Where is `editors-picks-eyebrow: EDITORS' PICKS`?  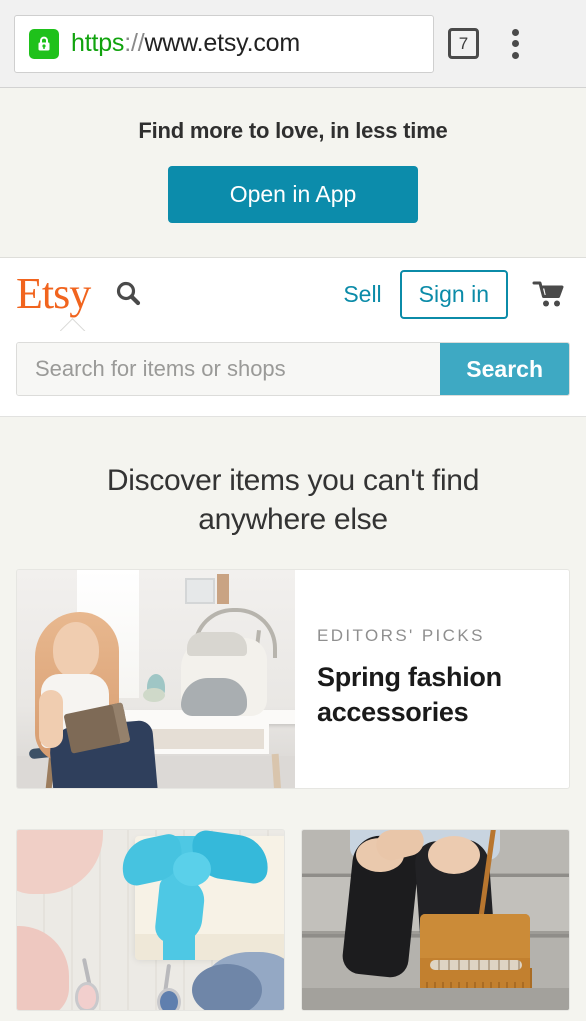 editors-picks-eyebrow: EDITORS' PICKS is located at coordinates (401, 635).